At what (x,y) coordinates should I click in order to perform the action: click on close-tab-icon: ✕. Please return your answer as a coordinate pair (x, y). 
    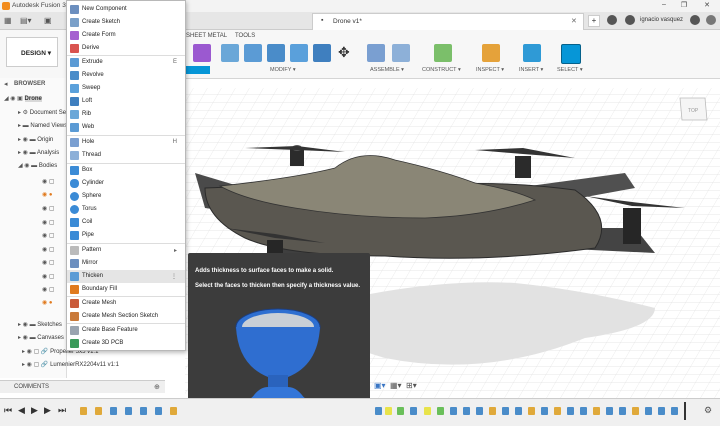
    Looking at the image, I should click on (574, 21).